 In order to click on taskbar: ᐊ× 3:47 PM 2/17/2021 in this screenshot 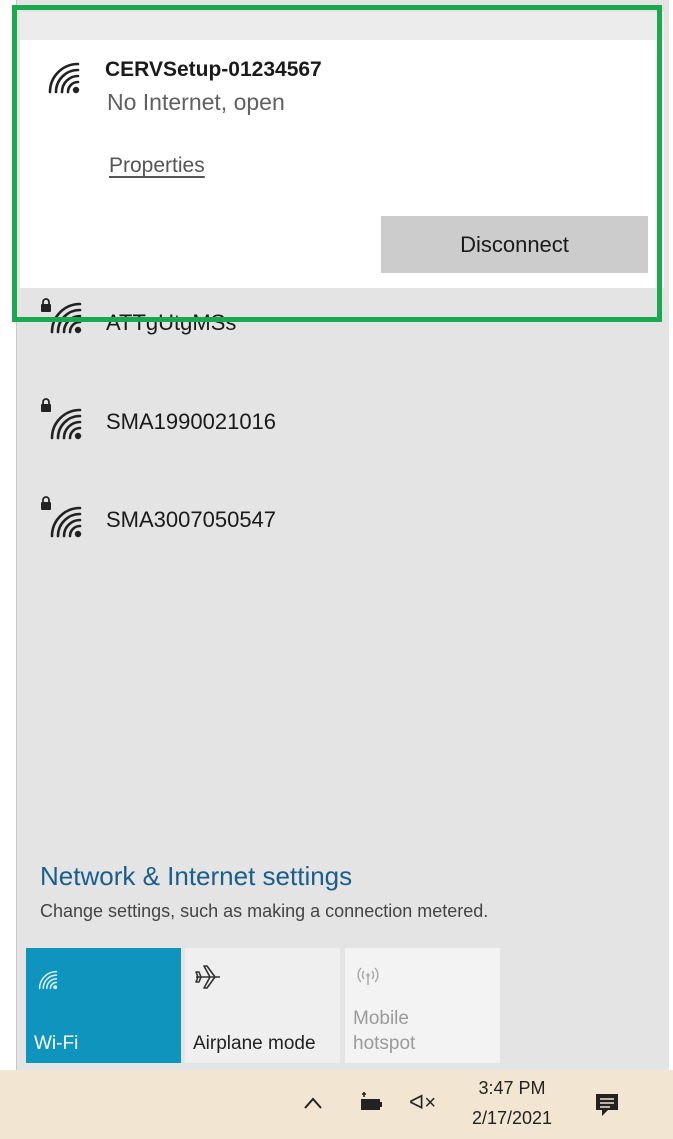, I will do `click(336, 1104)`.